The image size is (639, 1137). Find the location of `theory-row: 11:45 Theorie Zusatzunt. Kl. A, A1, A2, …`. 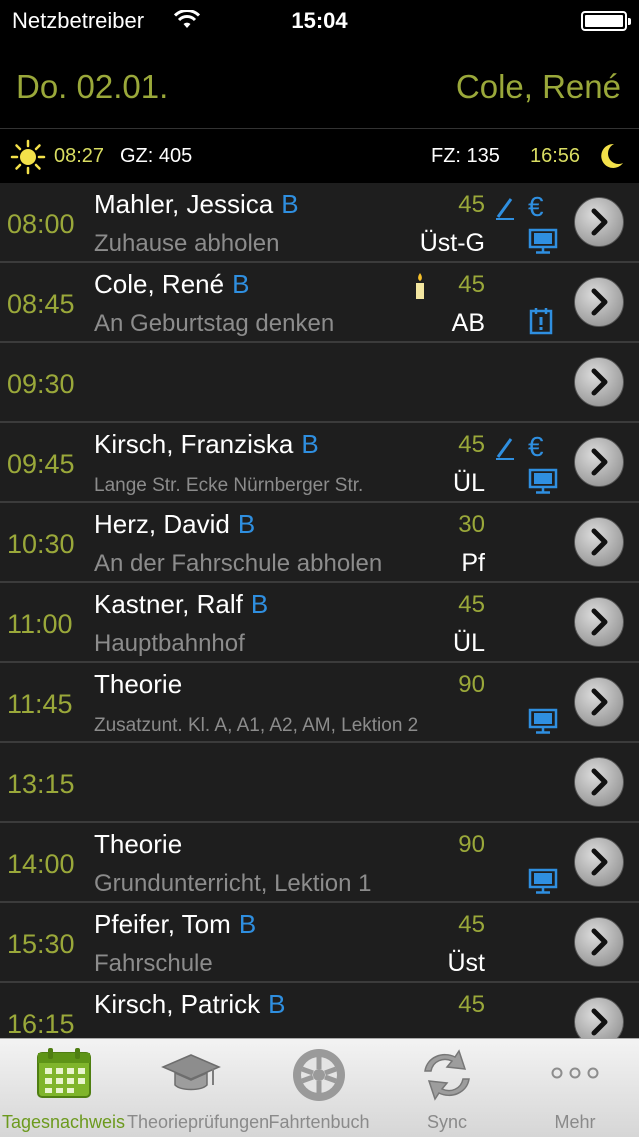

theory-row: 11:45 Theorie Zusatzunt. Kl. A, A1, A2, … is located at coordinates (319, 703).